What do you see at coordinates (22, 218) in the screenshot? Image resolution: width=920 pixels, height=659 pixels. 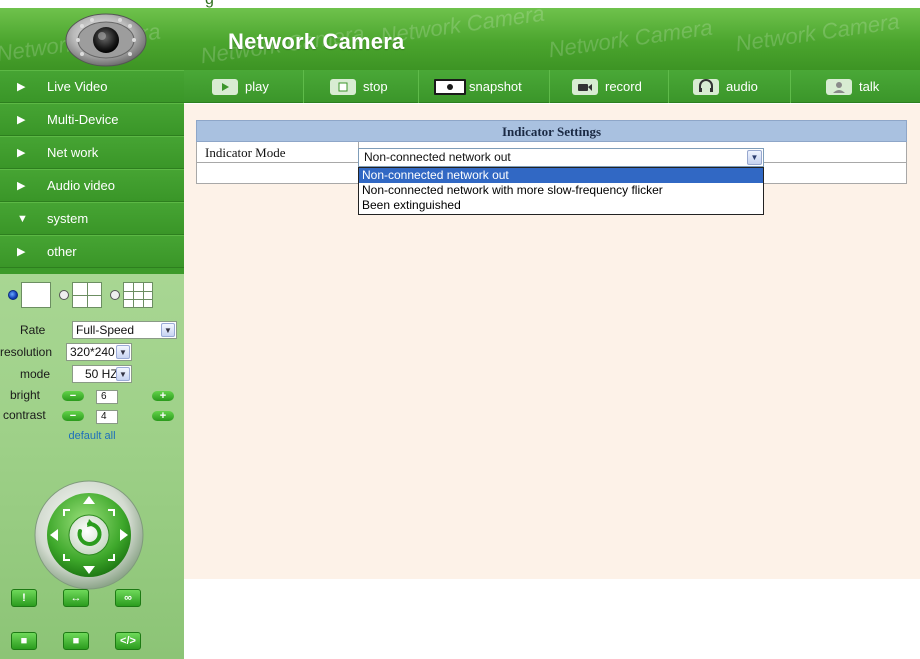 I see `nav-arrow-down-icon: ▼` at bounding box center [22, 218].